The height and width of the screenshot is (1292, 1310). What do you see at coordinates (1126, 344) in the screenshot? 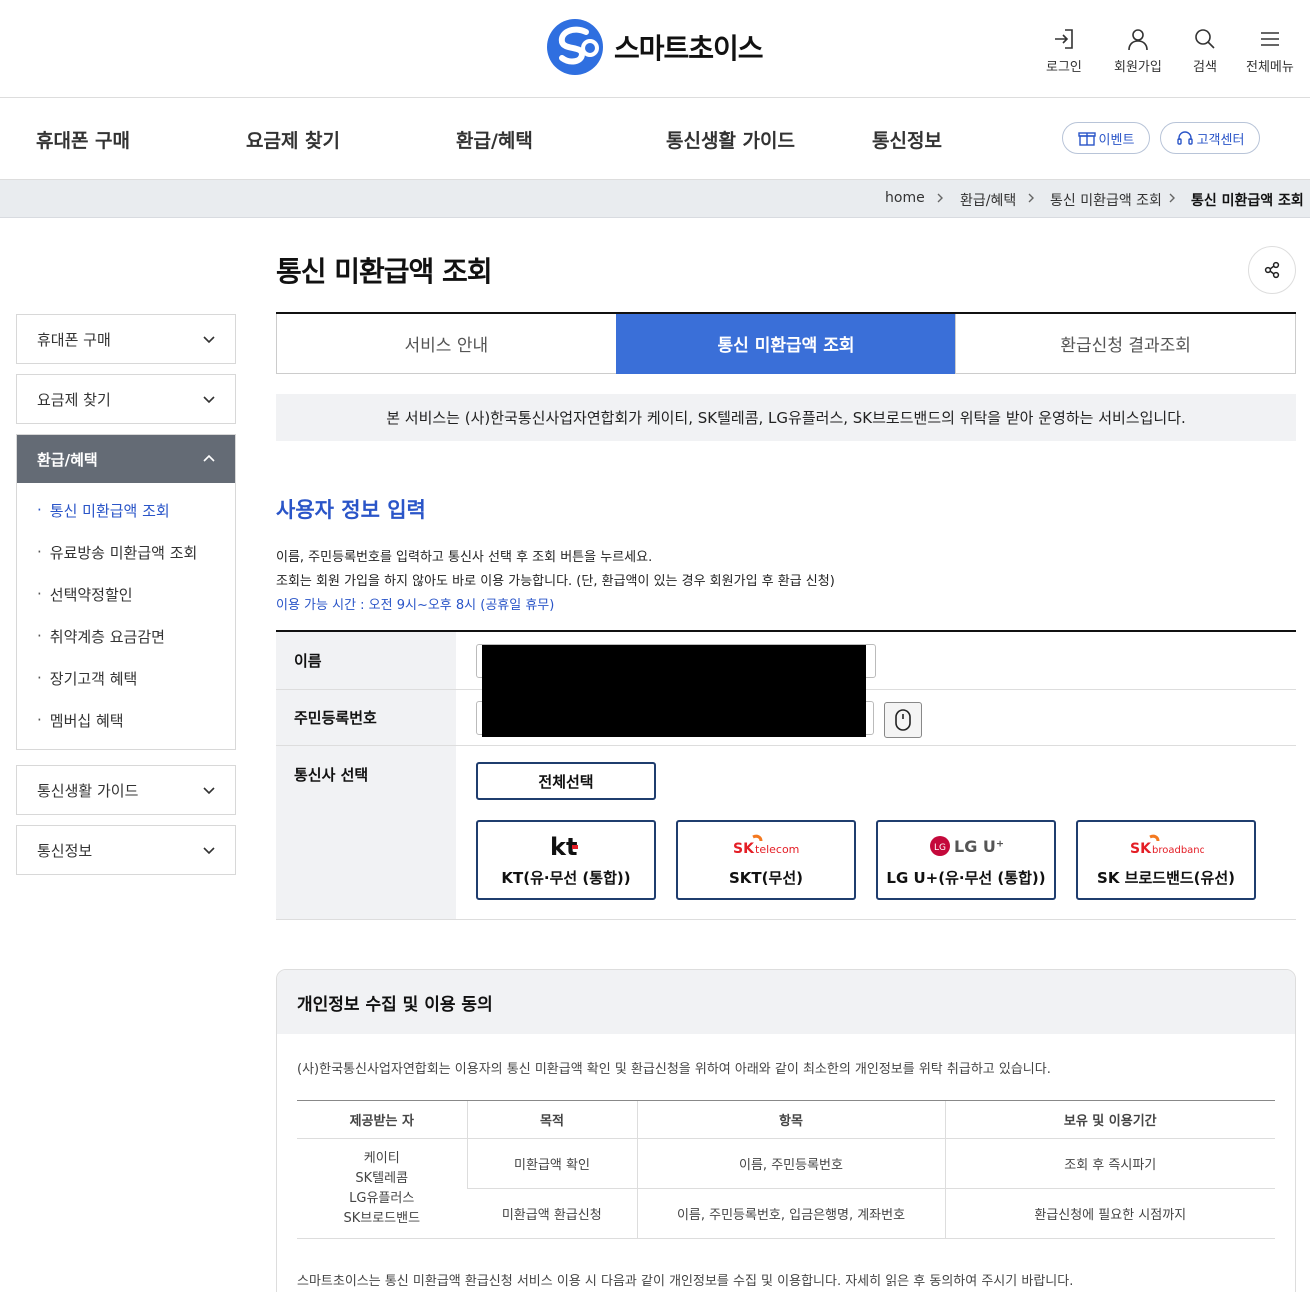
I see `tab-refund-result: 환급신청 결과조회` at bounding box center [1126, 344].